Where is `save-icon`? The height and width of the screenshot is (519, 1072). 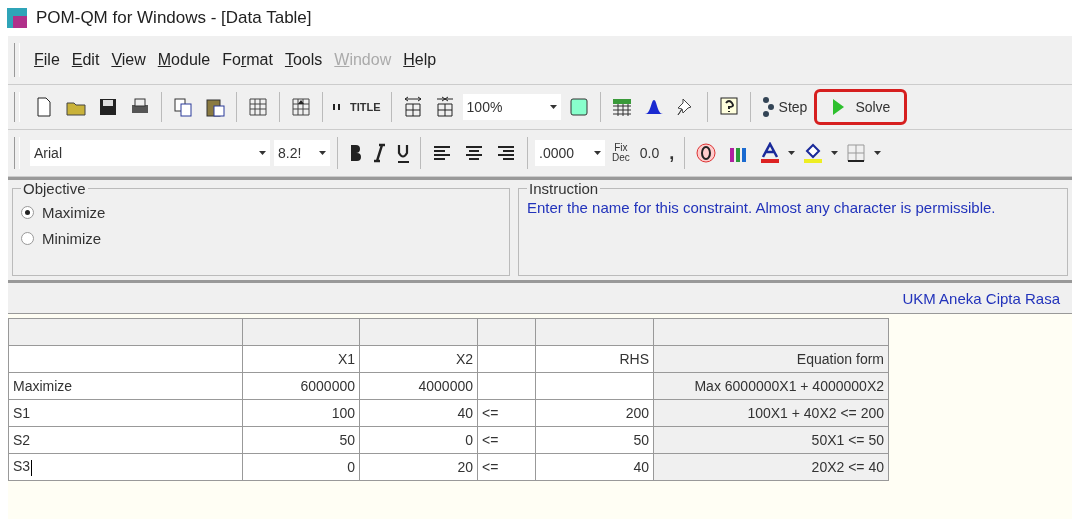
save-icon is located at coordinates (108, 107).